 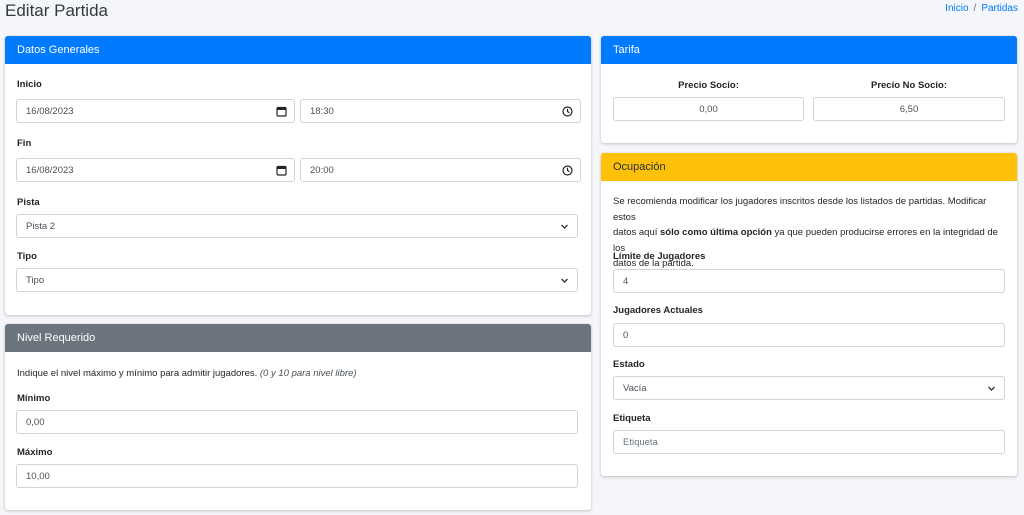 I want to click on fin-time-input: 20:00, so click(x=440, y=170).